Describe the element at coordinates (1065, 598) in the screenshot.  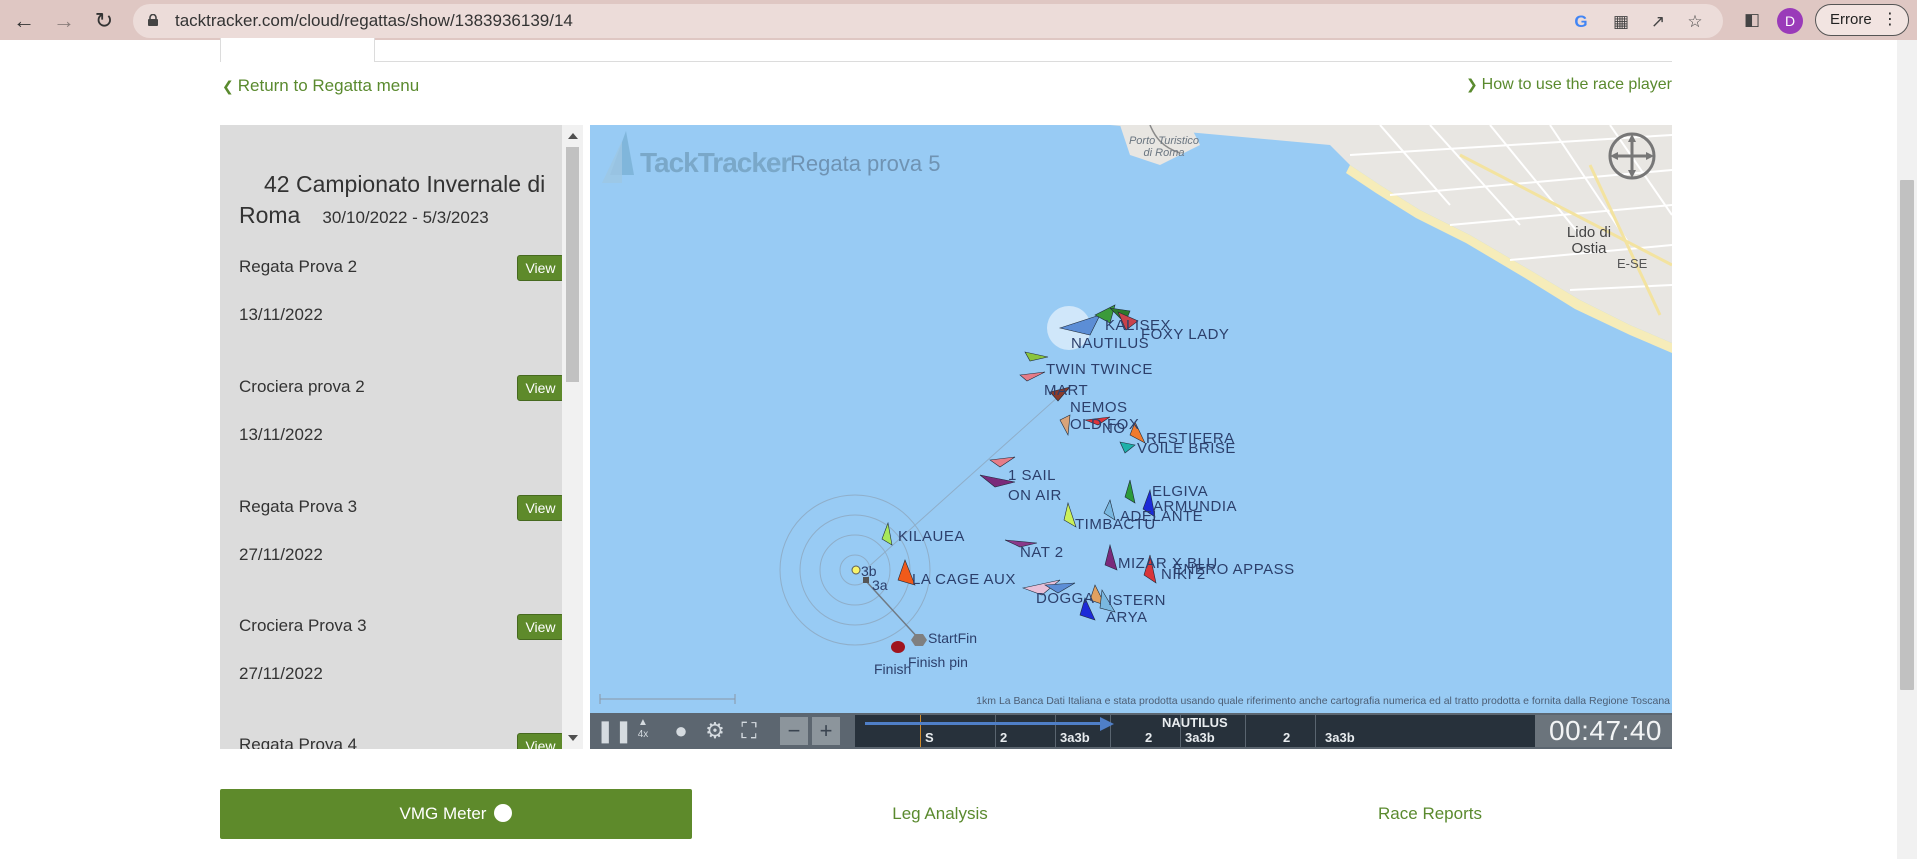
I see `boat-label: DOGGA` at that location.